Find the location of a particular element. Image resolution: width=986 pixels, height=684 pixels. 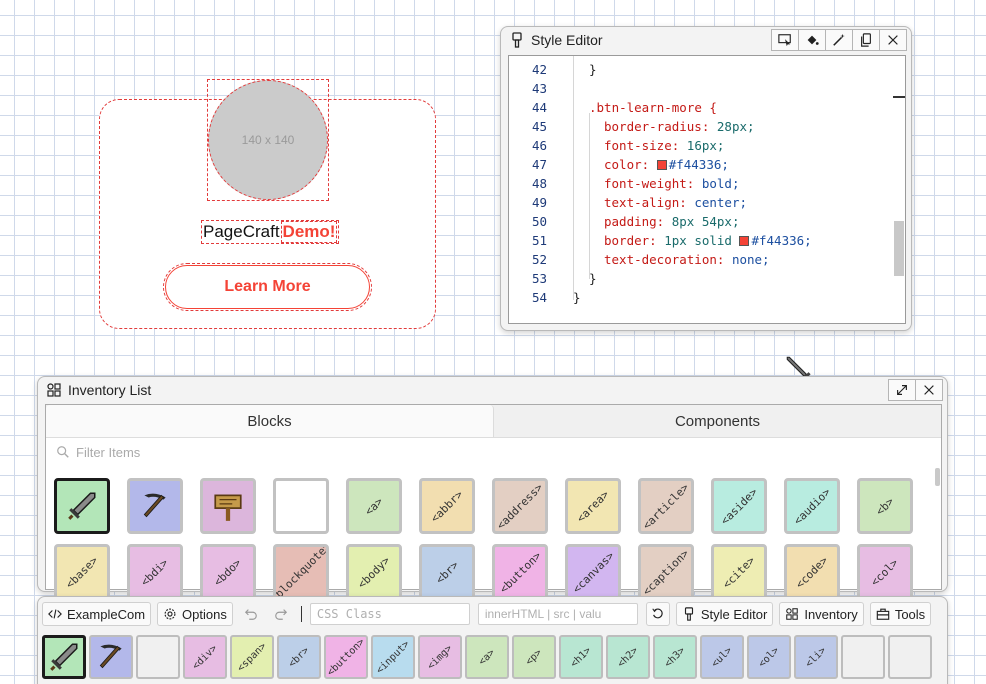

magic-button is located at coordinates (839, 40).